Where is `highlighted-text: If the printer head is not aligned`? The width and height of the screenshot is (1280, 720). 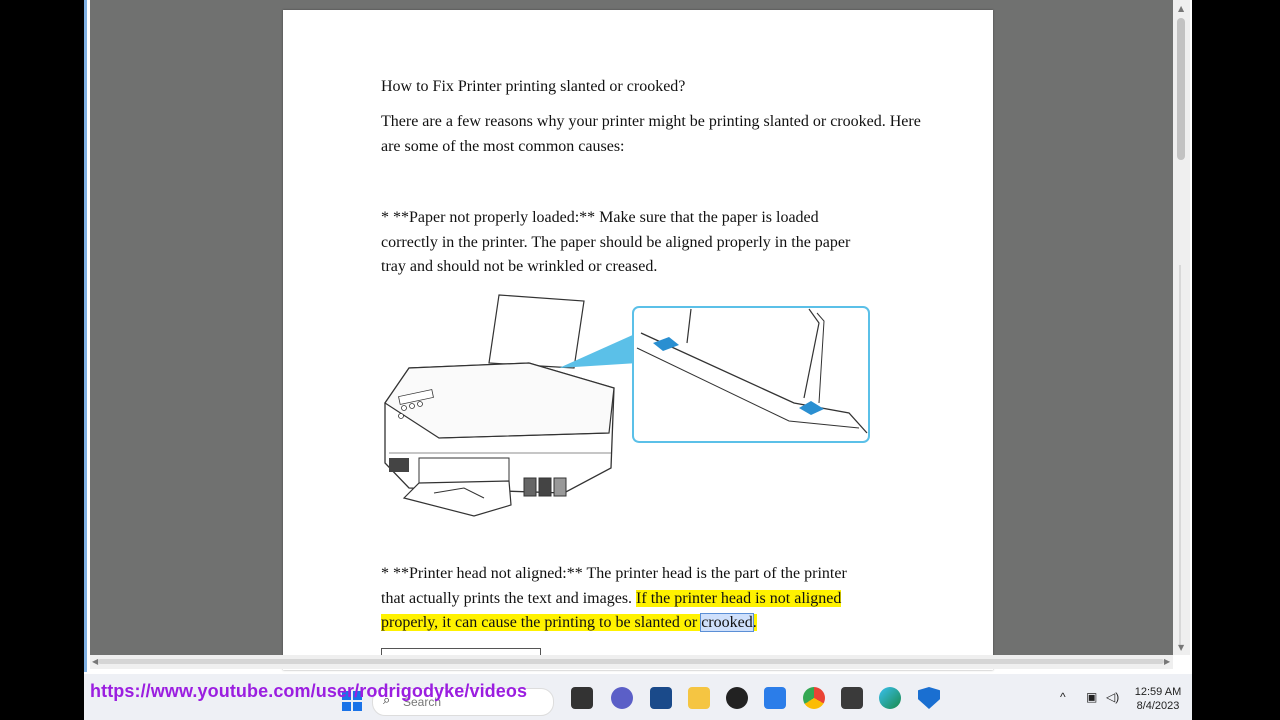
highlighted-text: If the printer head is not aligned is located at coordinates (739, 598).